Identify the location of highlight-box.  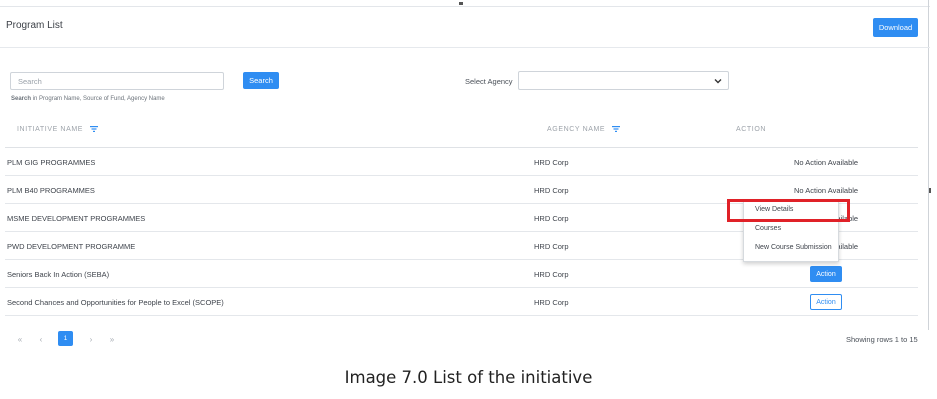
(788, 210).